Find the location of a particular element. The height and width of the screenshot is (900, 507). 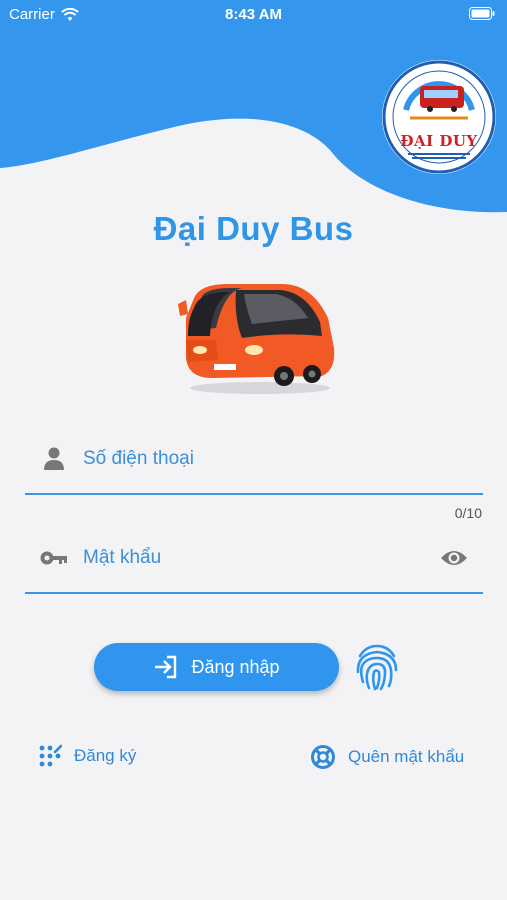

forgot-password-label: Quên mật khẩu is located at coordinates (406, 756).